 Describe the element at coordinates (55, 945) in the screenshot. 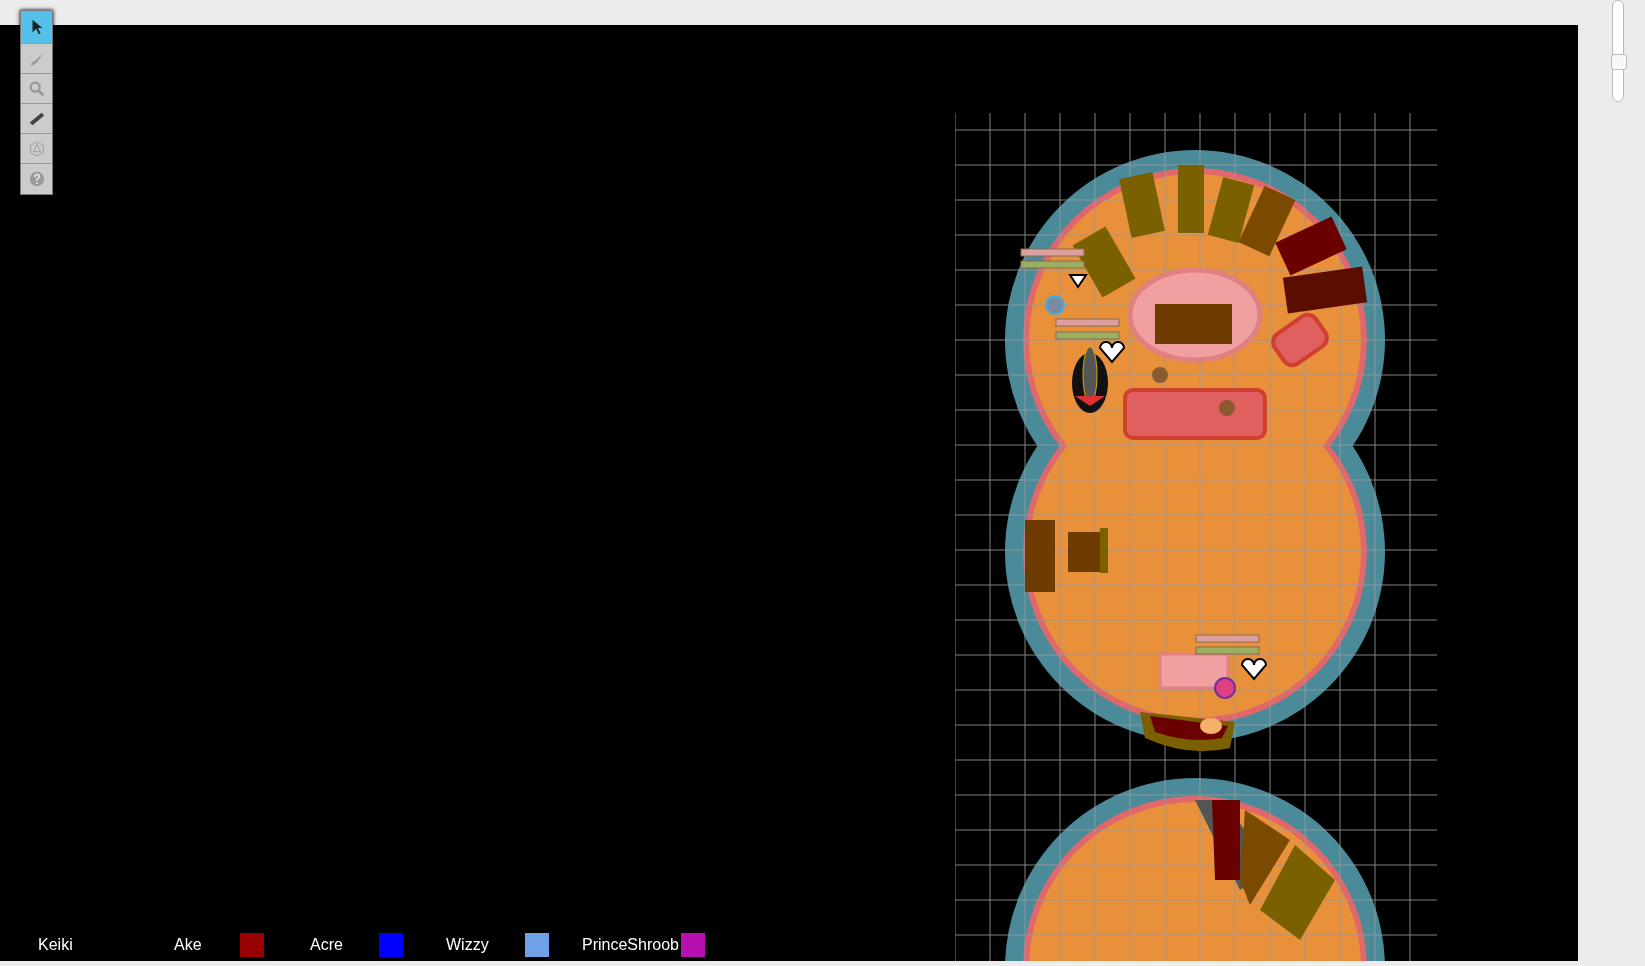

I see `player-name: Keiki` at that location.